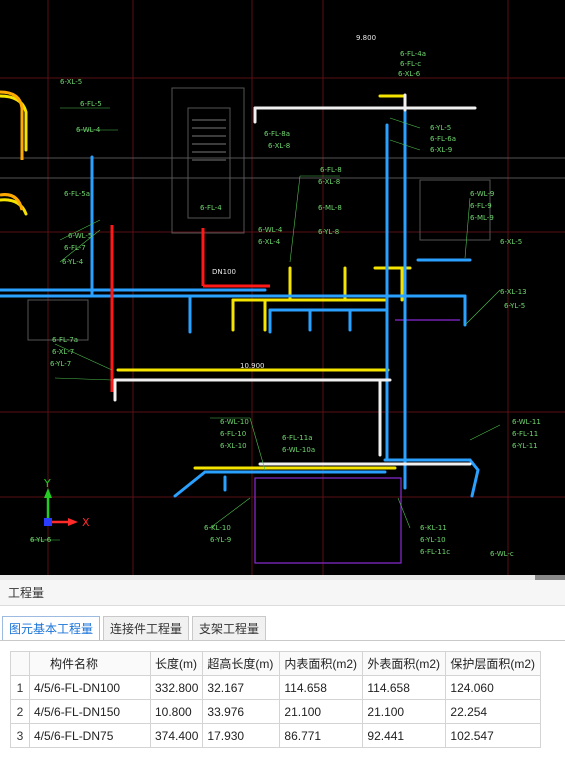 Image resolution: width=565 pixels, height=759 pixels. I want to click on overheight-length-value: 32.167, so click(241, 687).